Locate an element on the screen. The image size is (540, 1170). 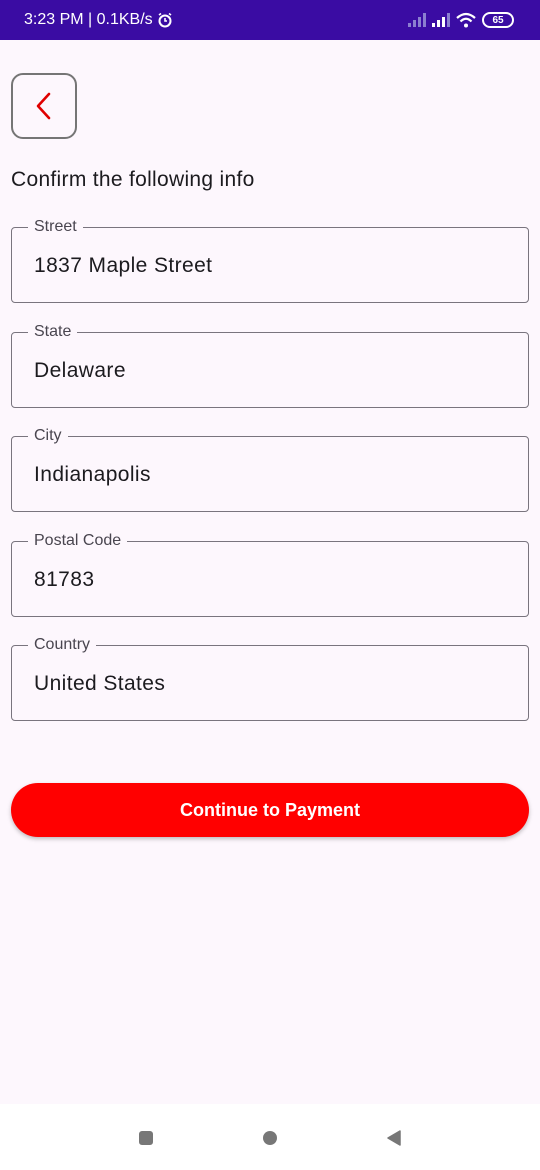
country-label: Country is located at coordinates (62, 645).